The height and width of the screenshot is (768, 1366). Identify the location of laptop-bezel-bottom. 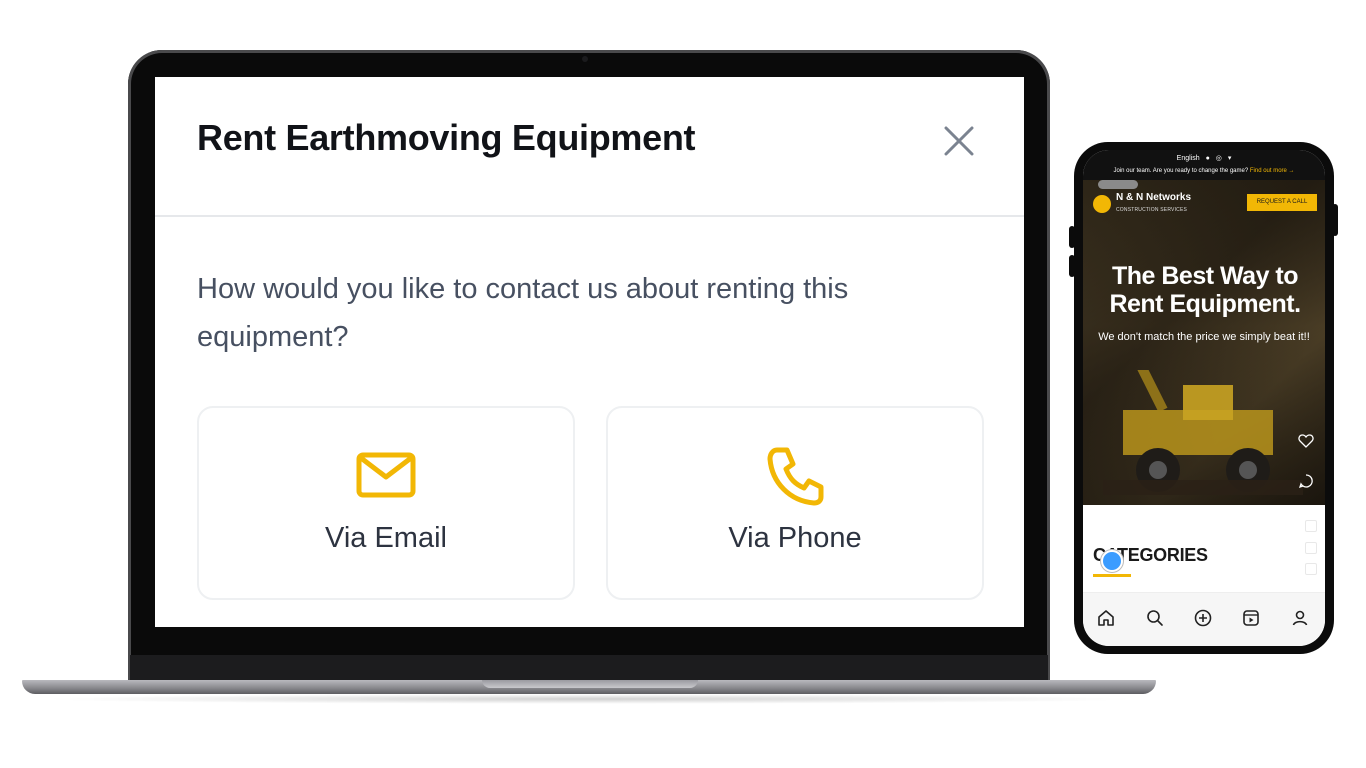
(589, 667).